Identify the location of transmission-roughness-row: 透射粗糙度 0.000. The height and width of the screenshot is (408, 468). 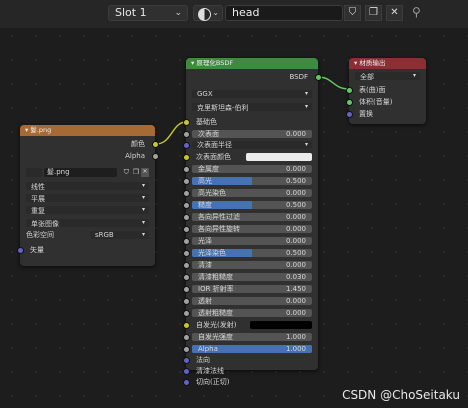
(250, 313).